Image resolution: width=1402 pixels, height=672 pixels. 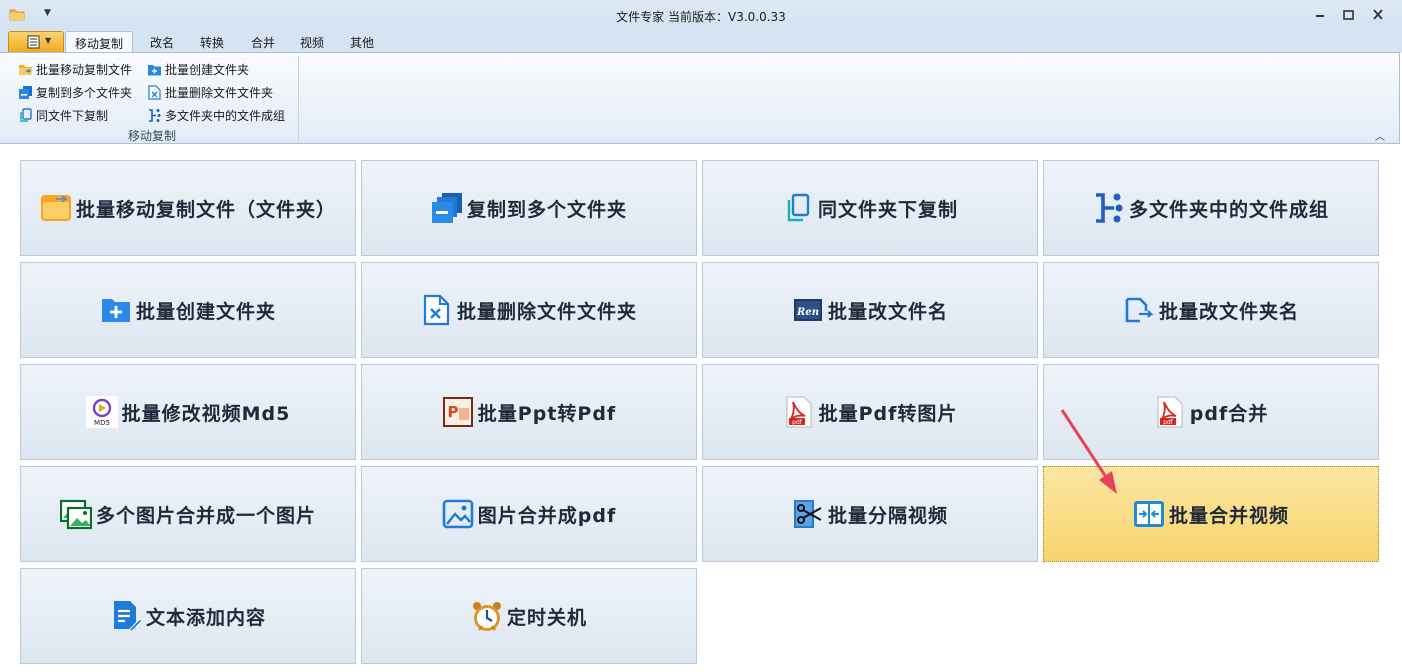 I want to click on maximize-icon, so click(x=1348, y=15).